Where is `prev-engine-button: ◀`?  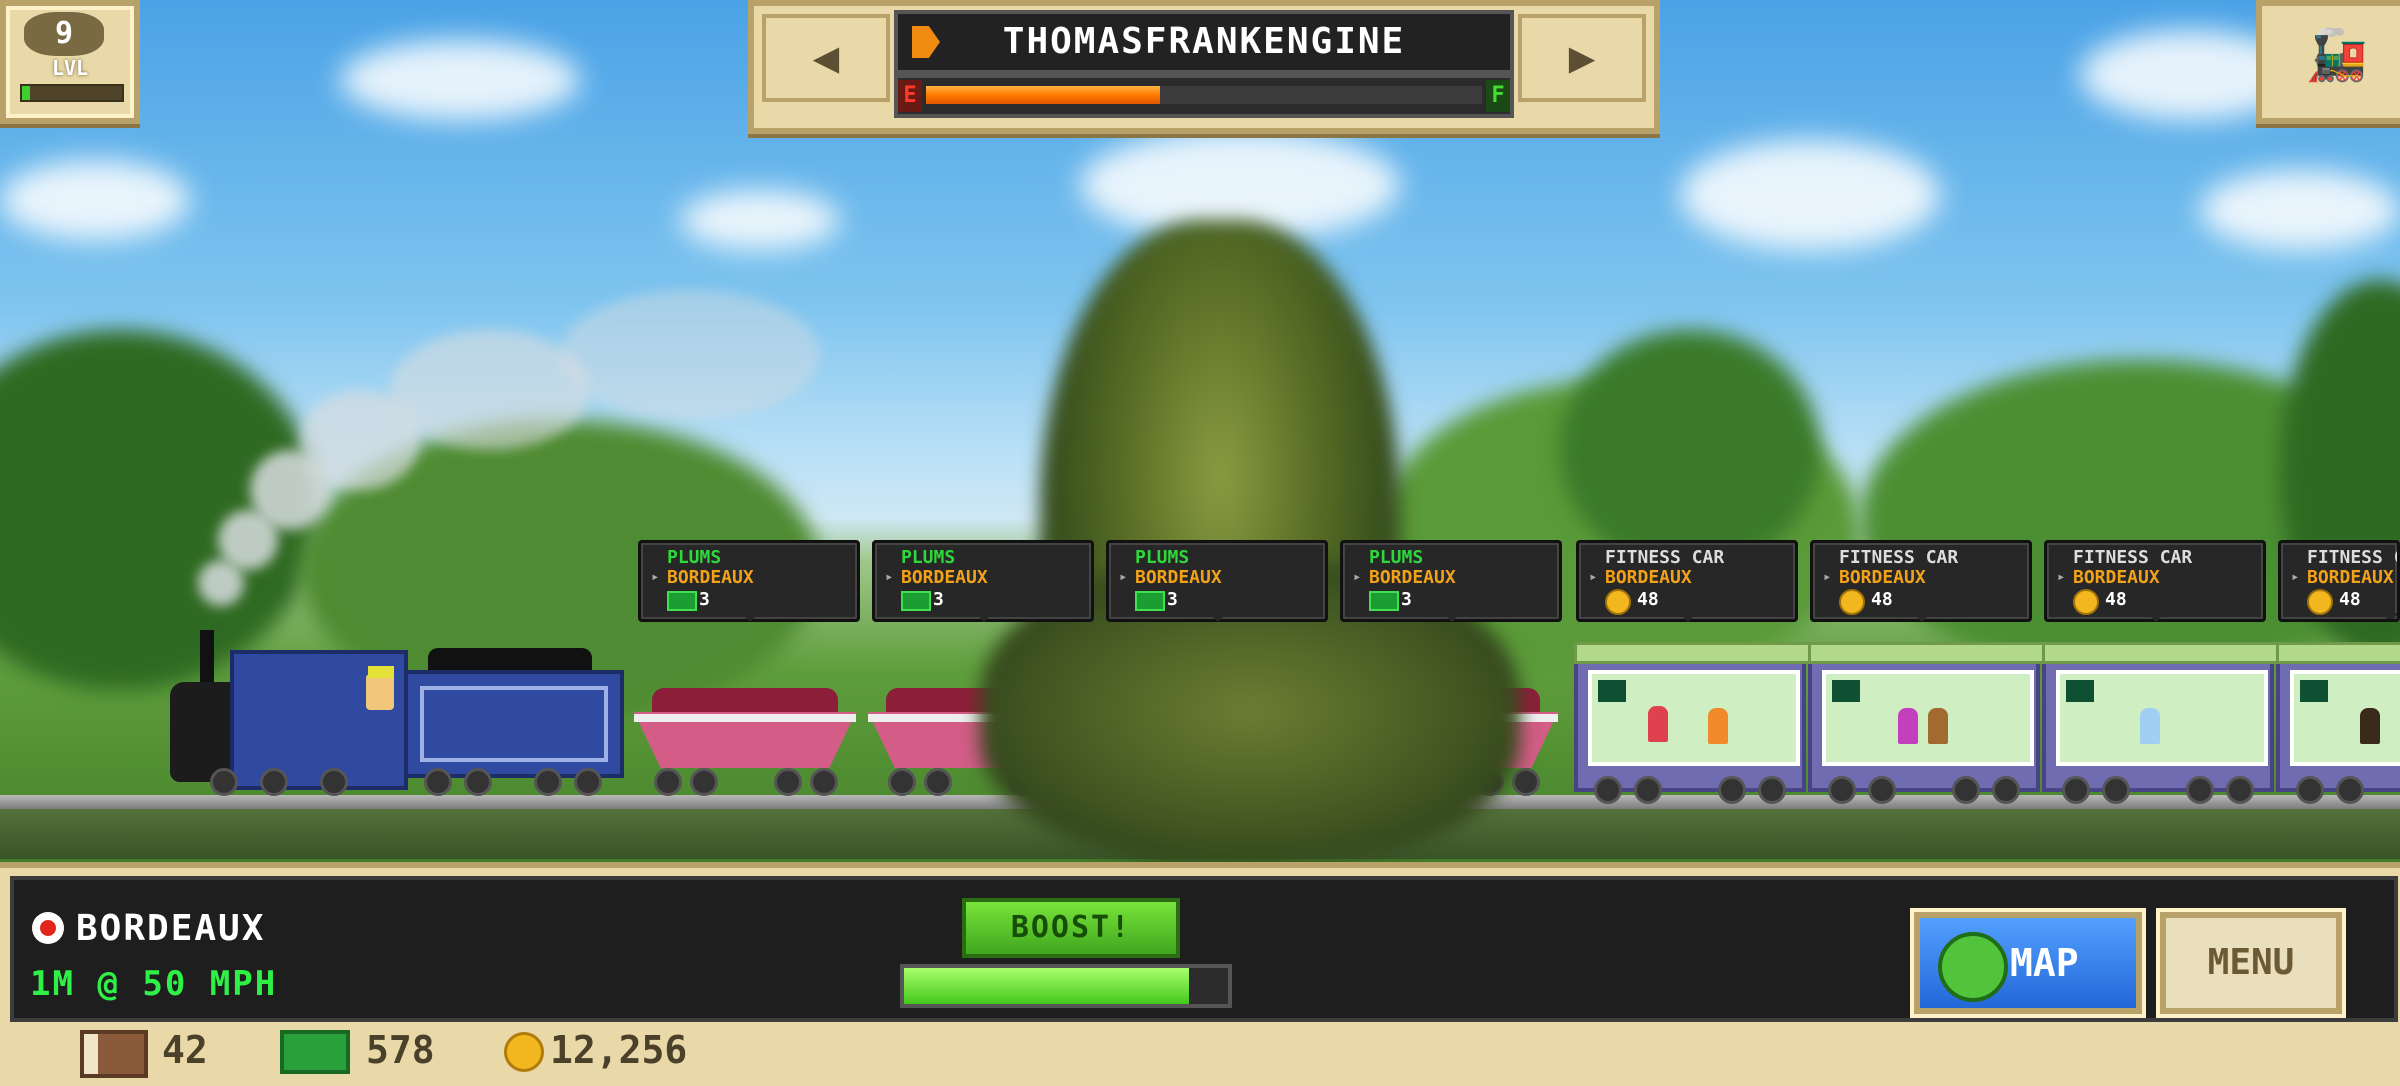 prev-engine-button: ◀ is located at coordinates (826, 58).